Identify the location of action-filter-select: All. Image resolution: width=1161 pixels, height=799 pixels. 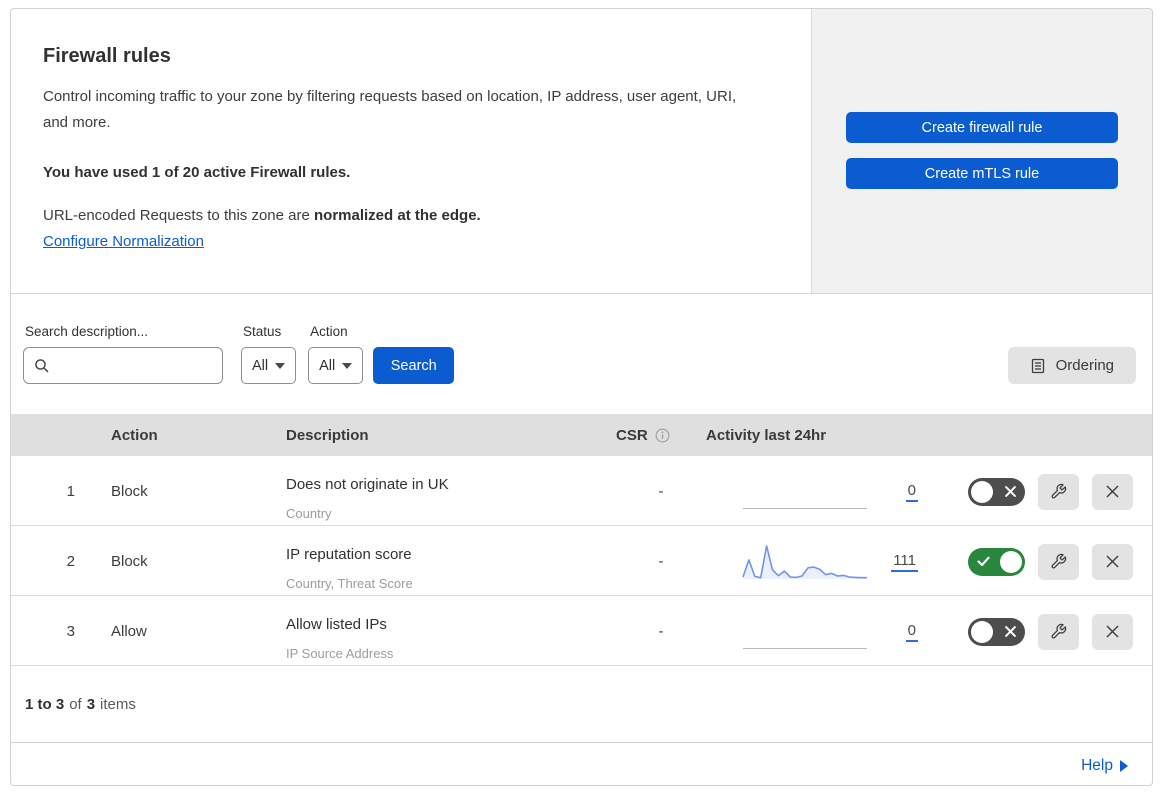
(336, 365).